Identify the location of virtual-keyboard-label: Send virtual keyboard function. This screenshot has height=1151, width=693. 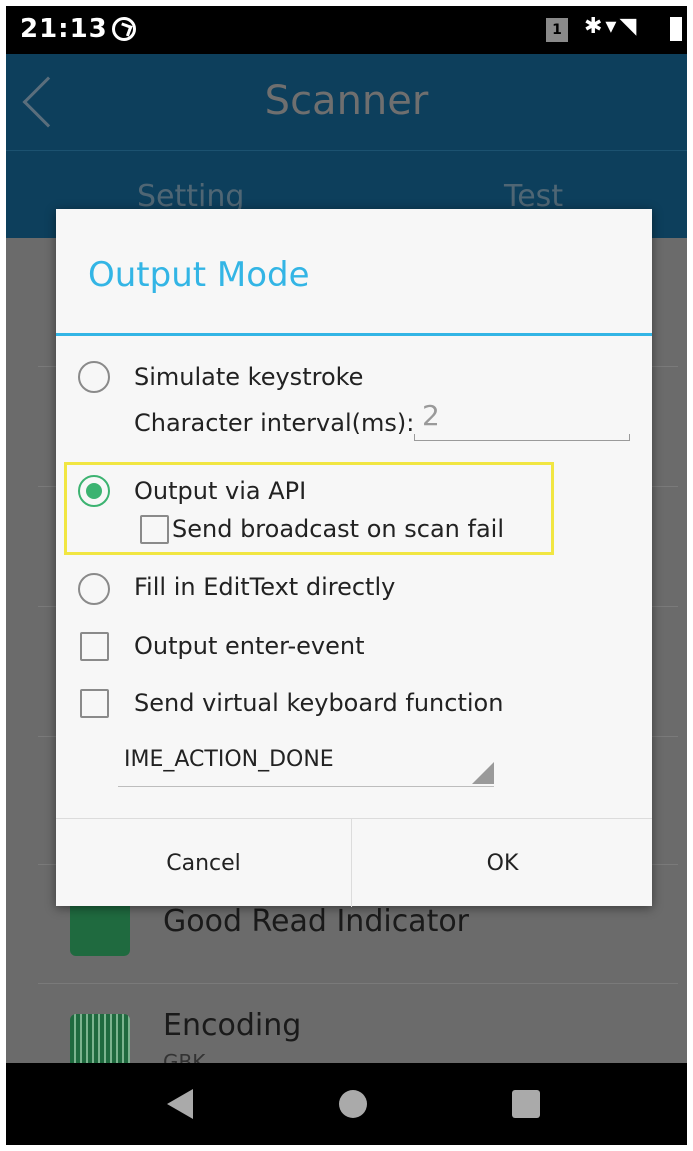
(318, 703).